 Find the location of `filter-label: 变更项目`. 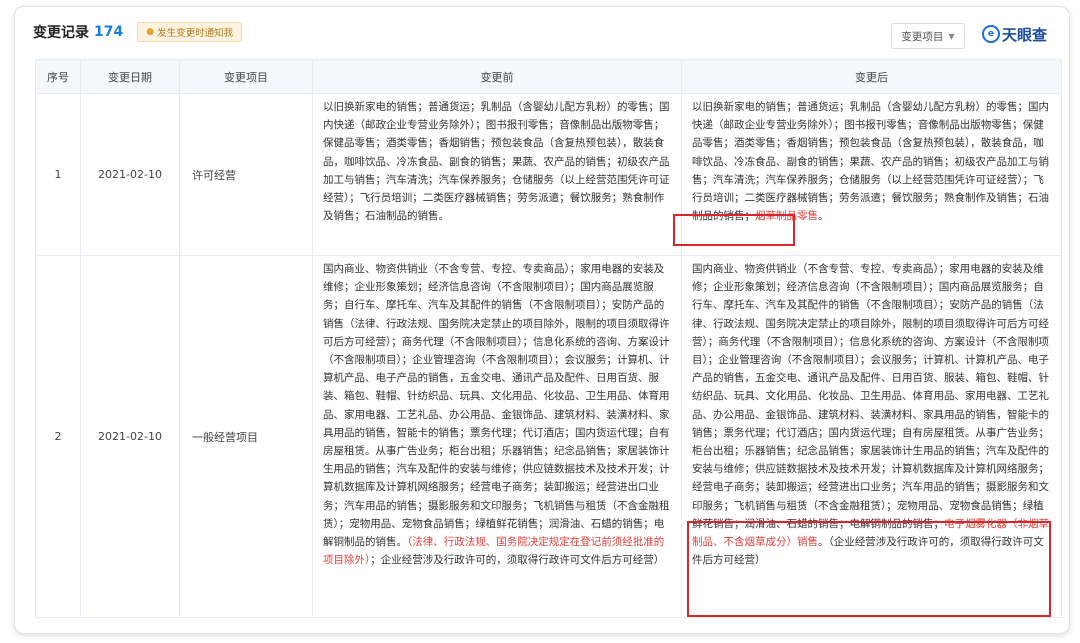

filter-label: 变更项目 is located at coordinates (922, 36).